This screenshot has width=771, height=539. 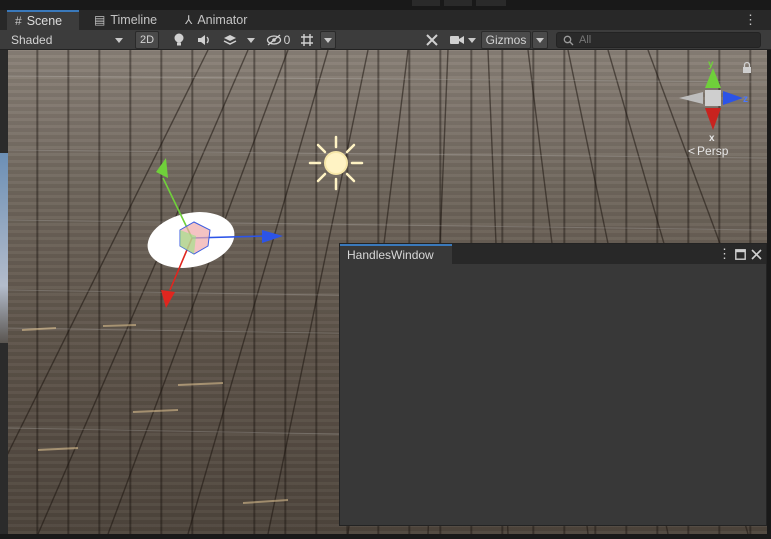 I want to click on search-placeholder: All, so click(x=585, y=40).